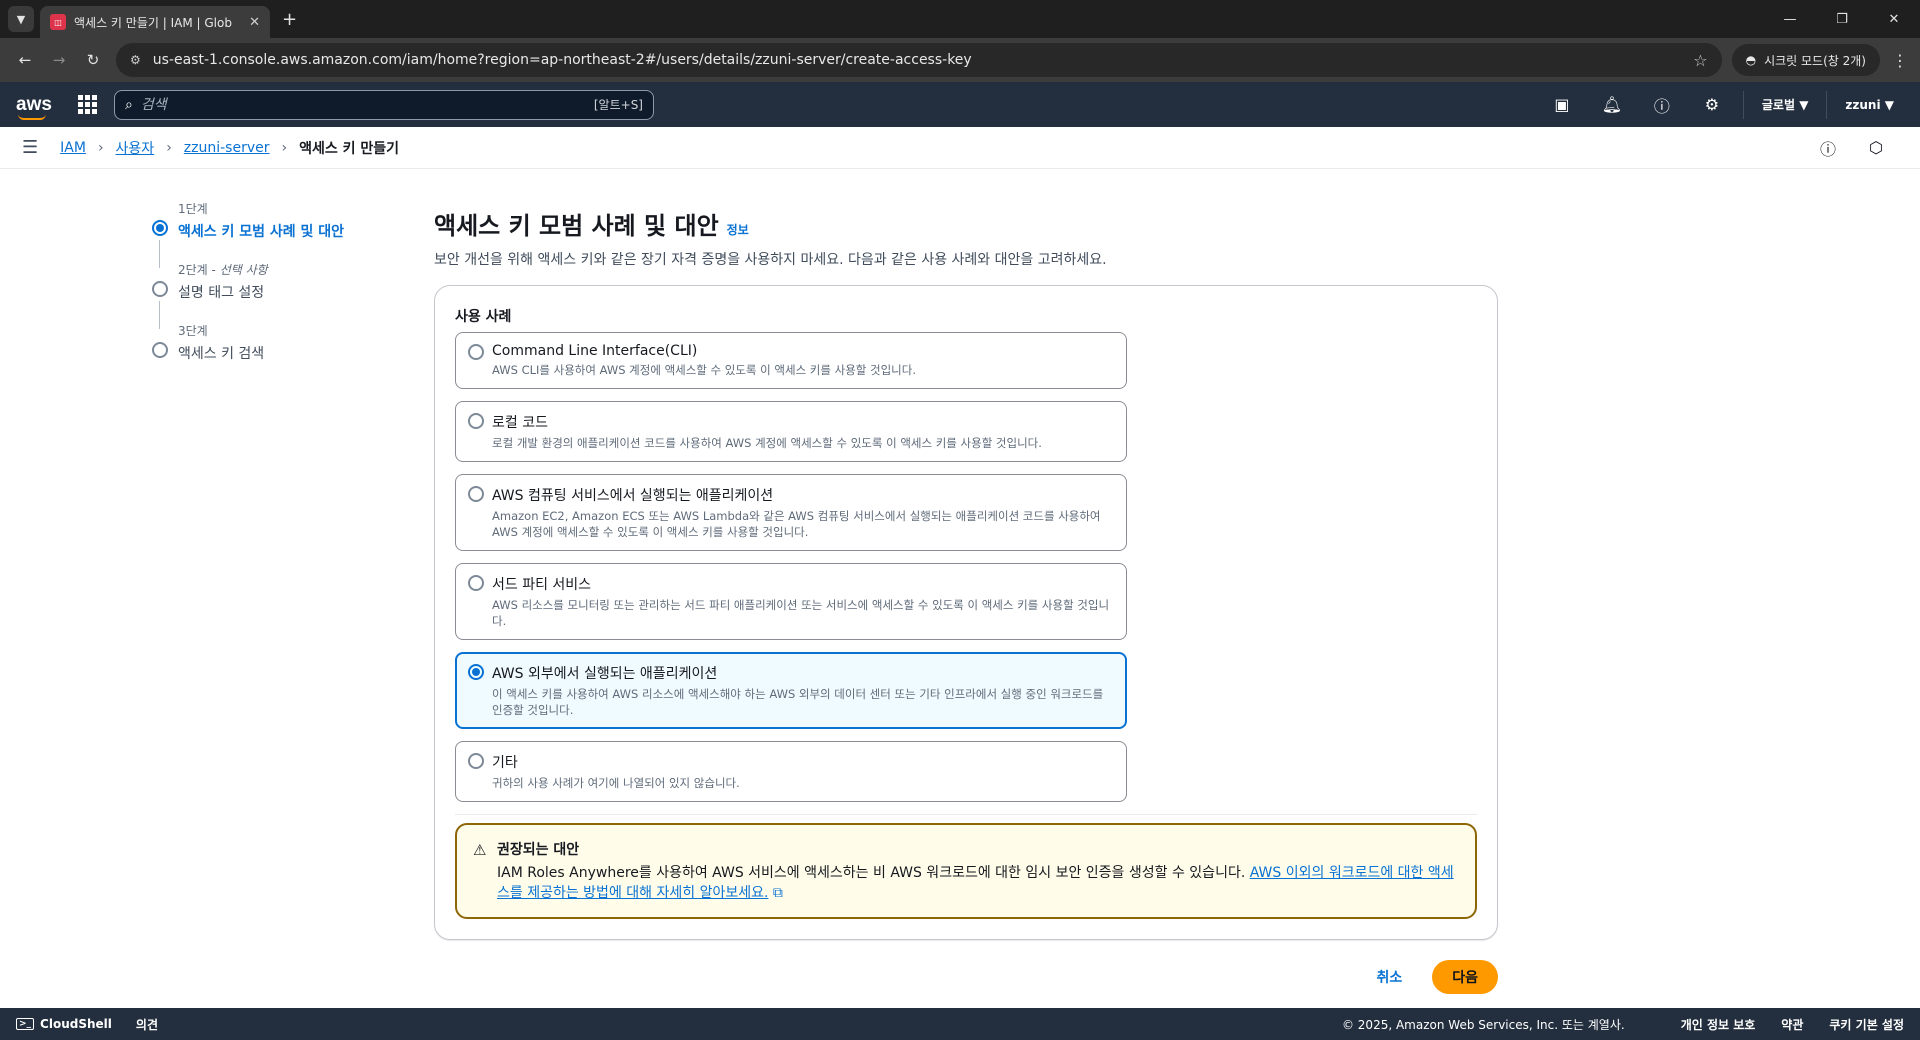  What do you see at coordinates (367, 104) in the screenshot?
I see `search-input` at bounding box center [367, 104].